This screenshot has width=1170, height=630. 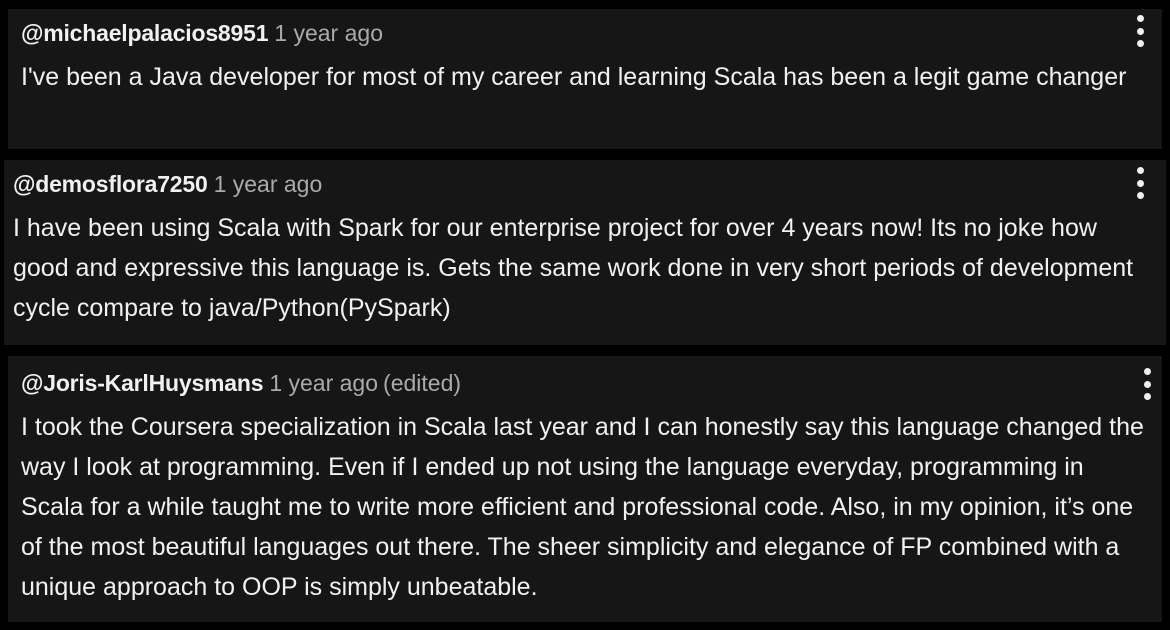 I want to click on comment-header: @demosflora7250 1 year ago, so click(x=167, y=184).